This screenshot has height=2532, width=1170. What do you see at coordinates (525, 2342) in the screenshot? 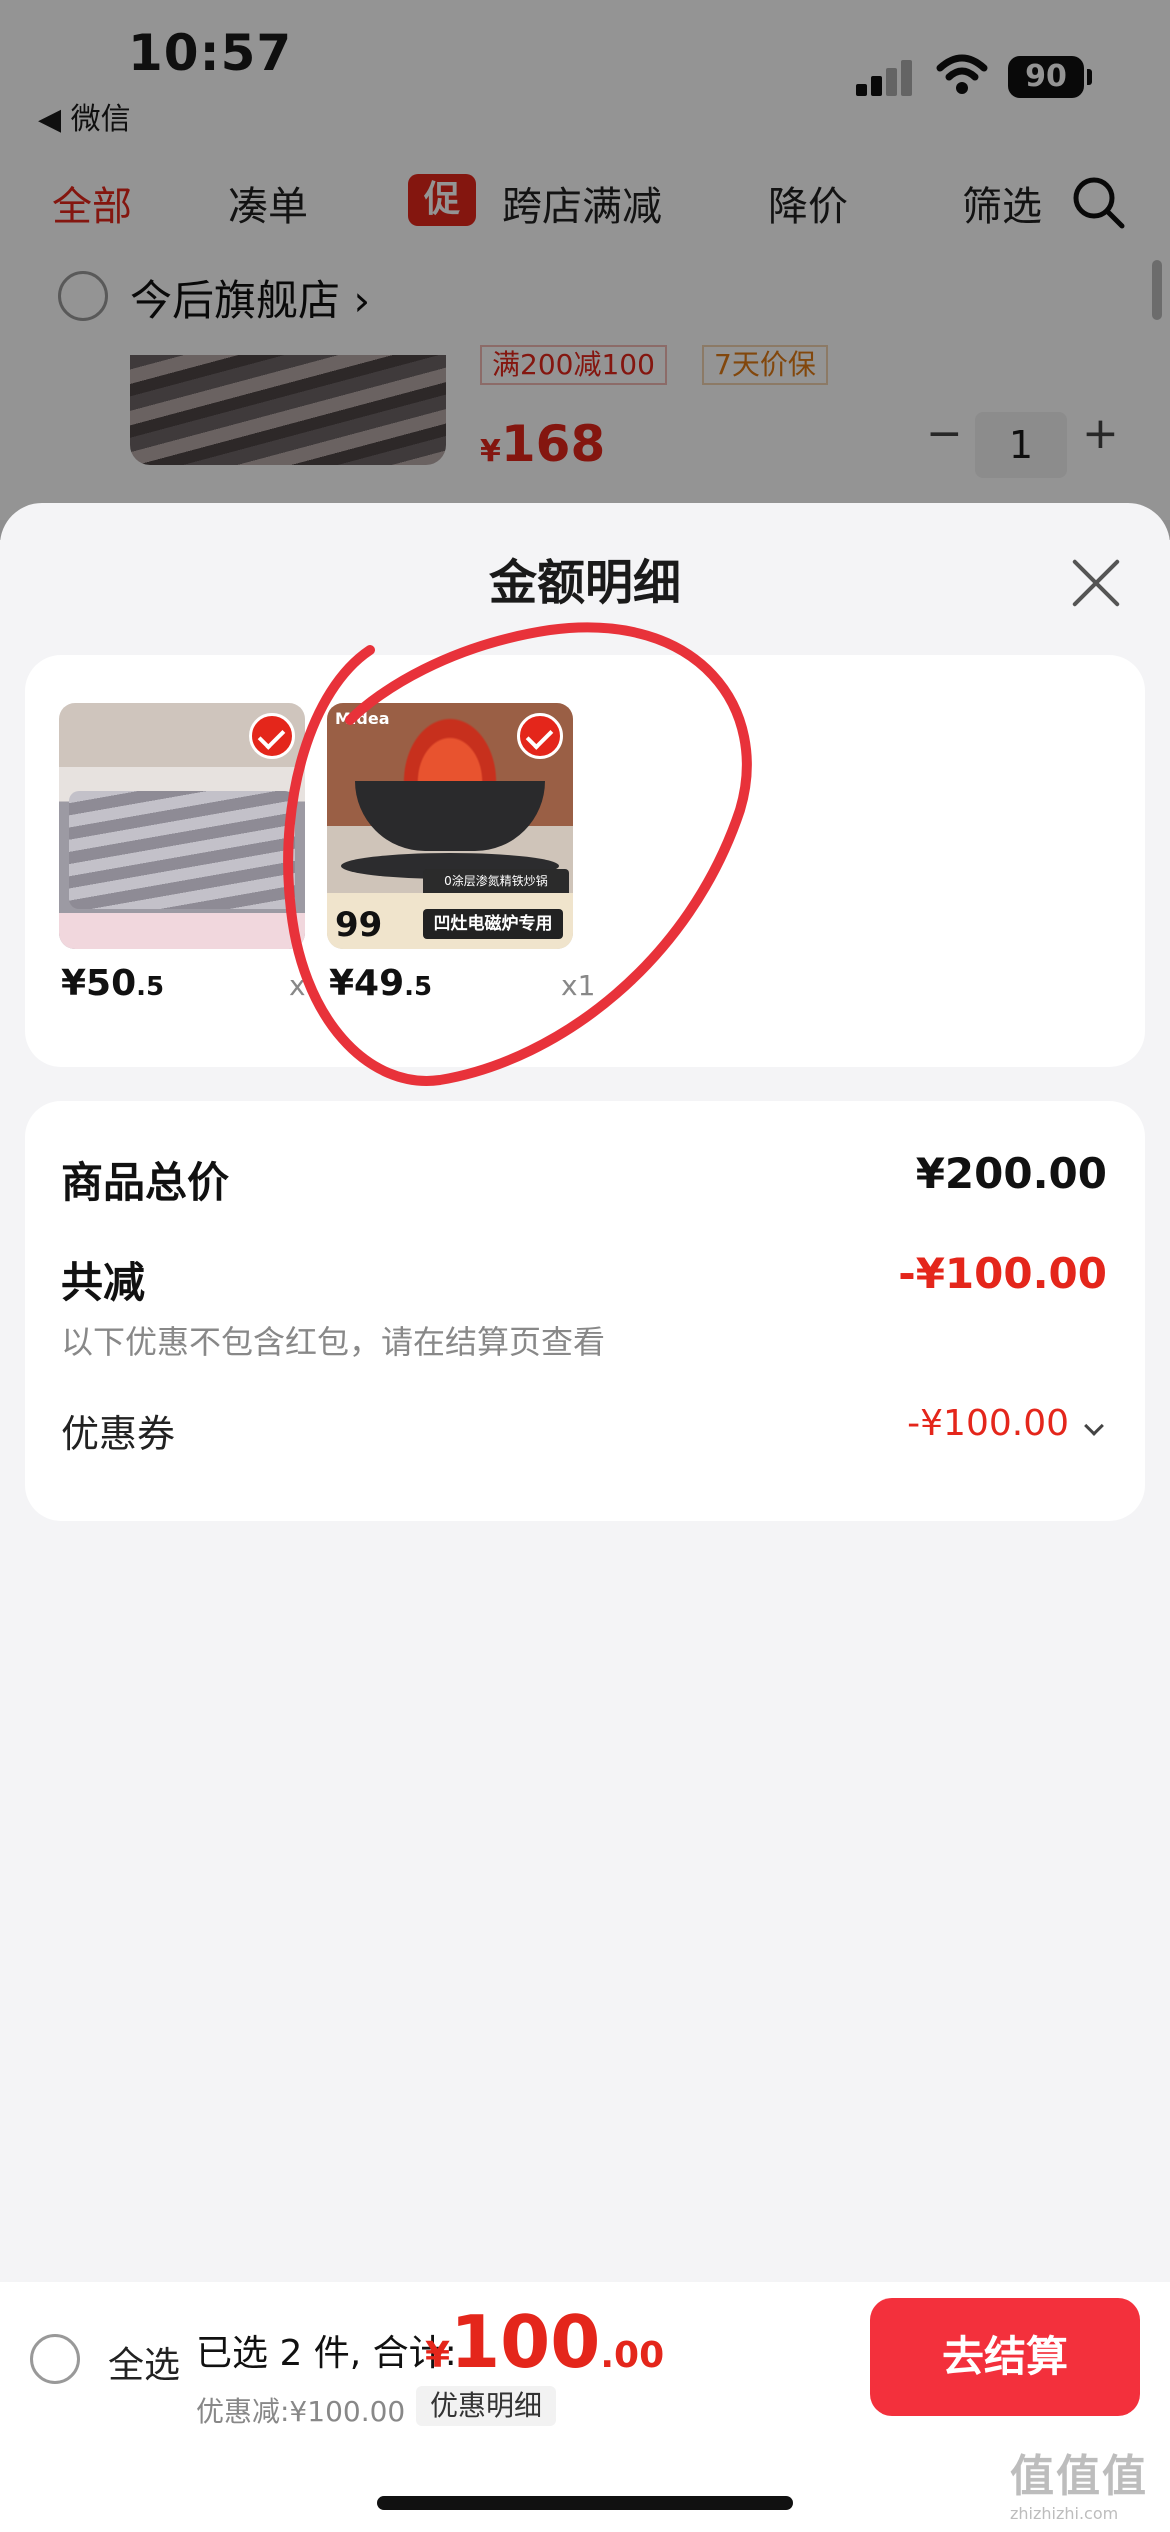
I see `total-int: 100` at bounding box center [525, 2342].